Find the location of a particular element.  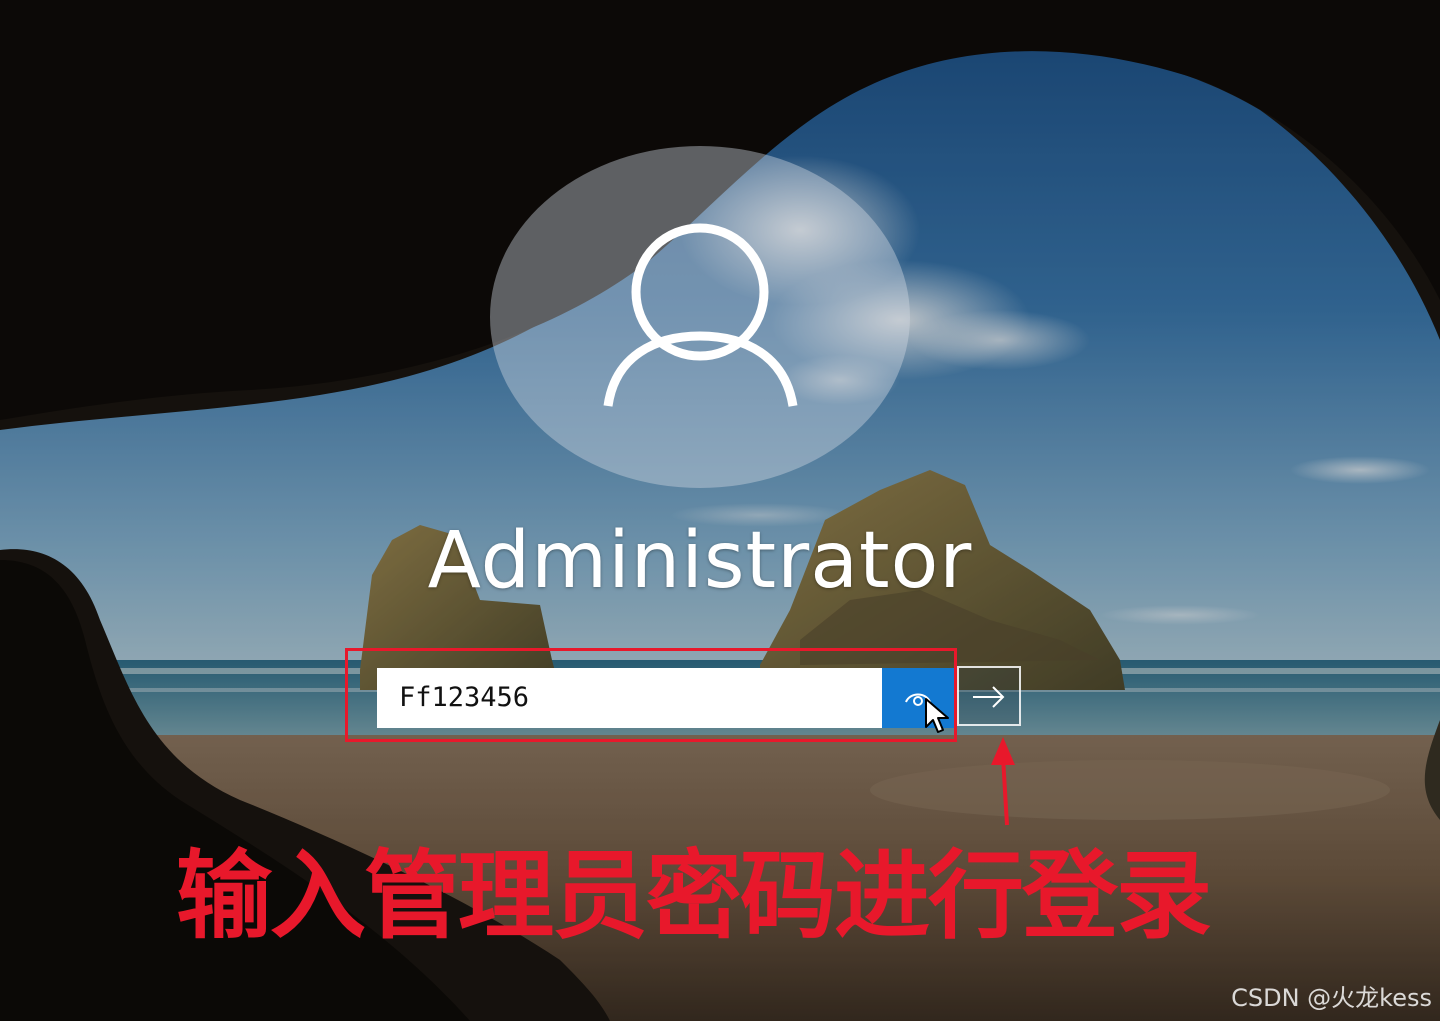

annotation-text: 输入管理员密码进行登录 is located at coordinates (694, 896).